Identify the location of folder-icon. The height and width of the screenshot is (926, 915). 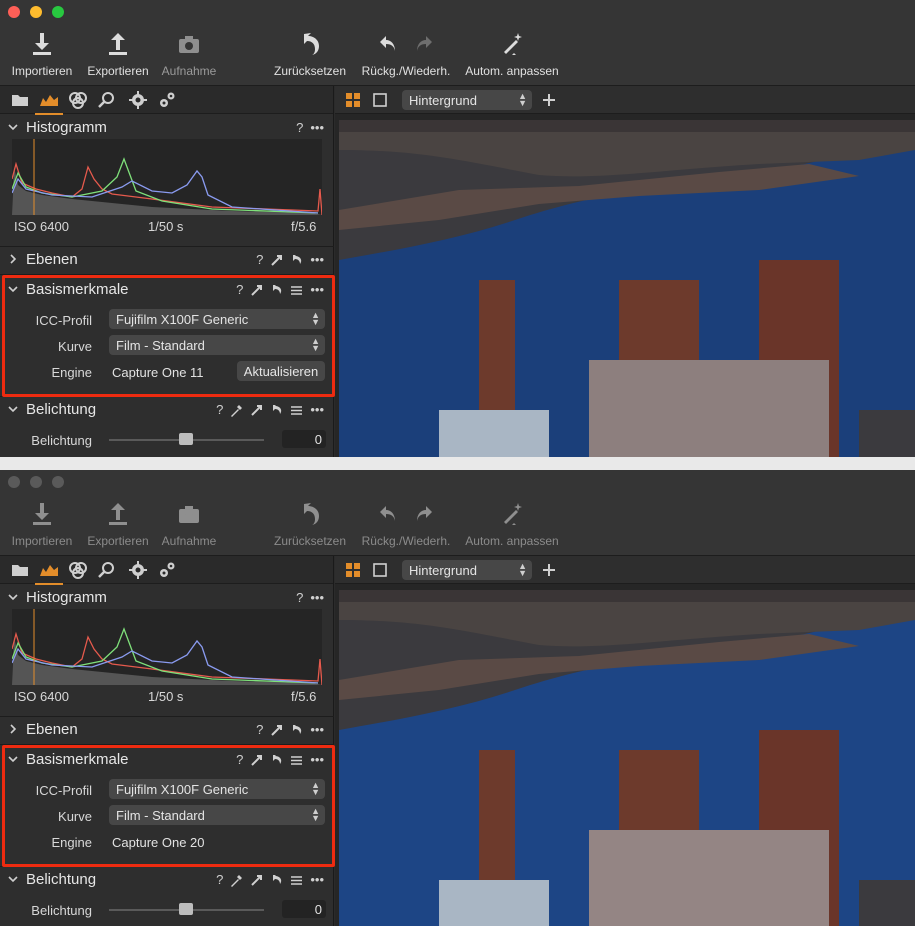
(20, 100).